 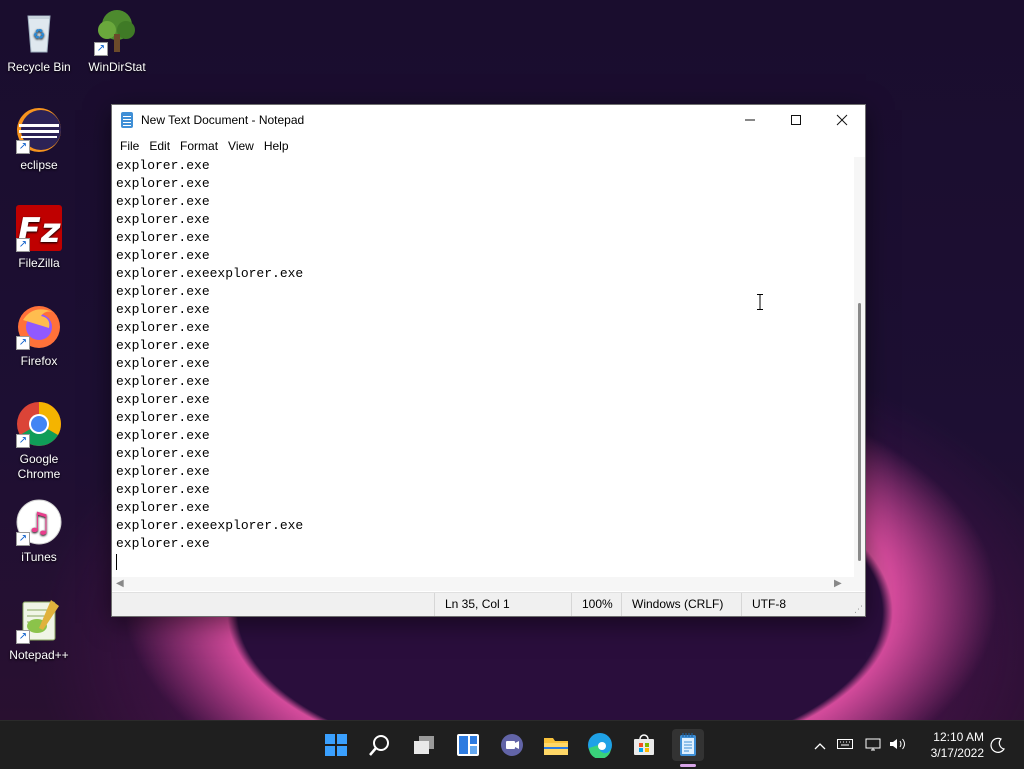 What do you see at coordinates (820, 745) in the screenshot?
I see `show-hidden-icons-icon` at bounding box center [820, 745].